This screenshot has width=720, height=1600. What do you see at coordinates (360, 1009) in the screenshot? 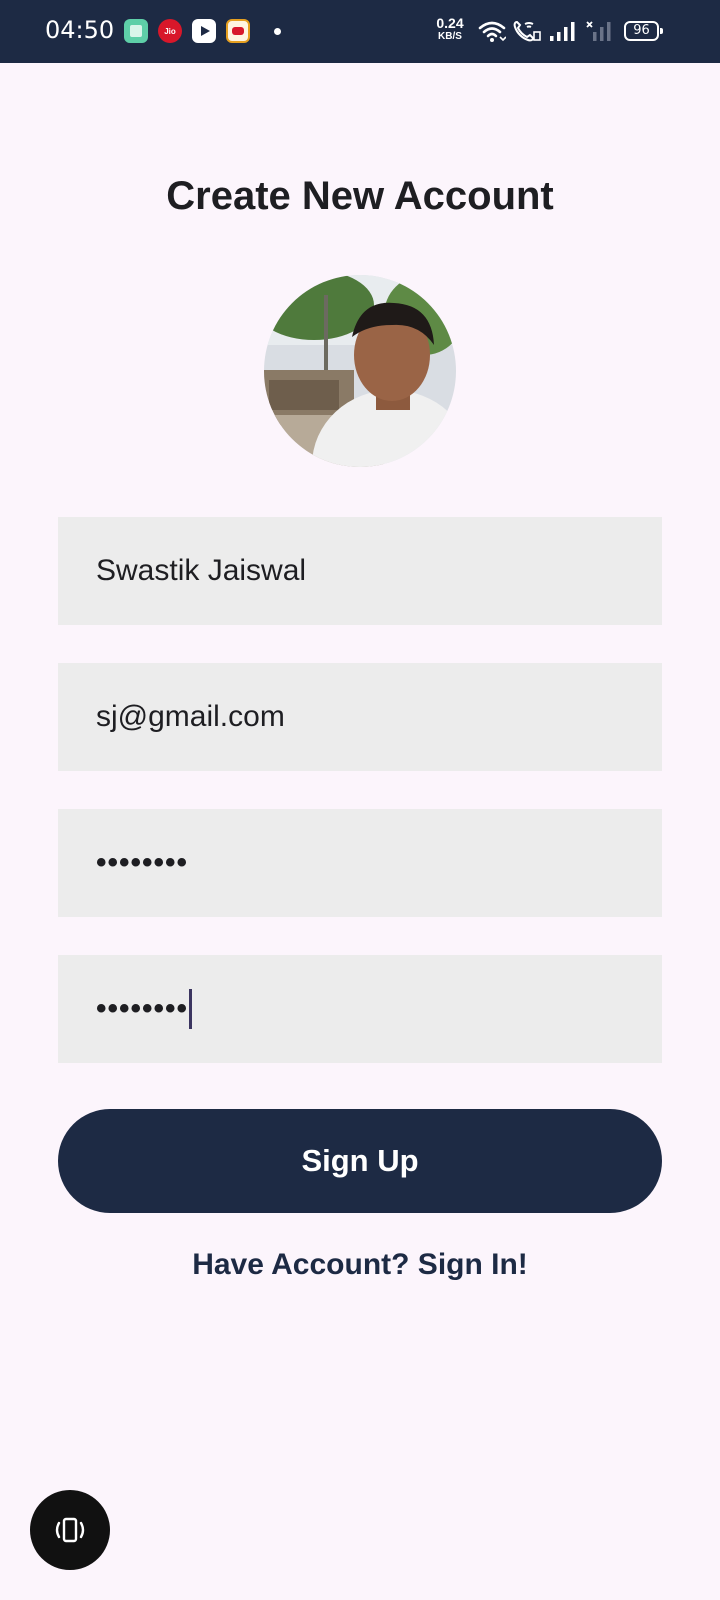
I see `confirm-password-field: ••••••••` at bounding box center [360, 1009].